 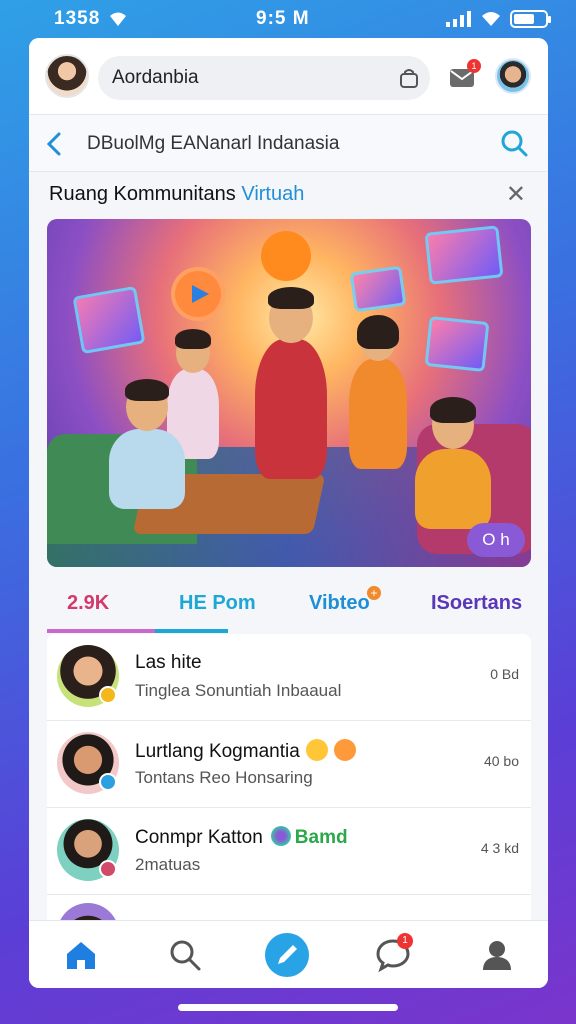 I want to click on person-standing-right, so click(x=378, y=392).